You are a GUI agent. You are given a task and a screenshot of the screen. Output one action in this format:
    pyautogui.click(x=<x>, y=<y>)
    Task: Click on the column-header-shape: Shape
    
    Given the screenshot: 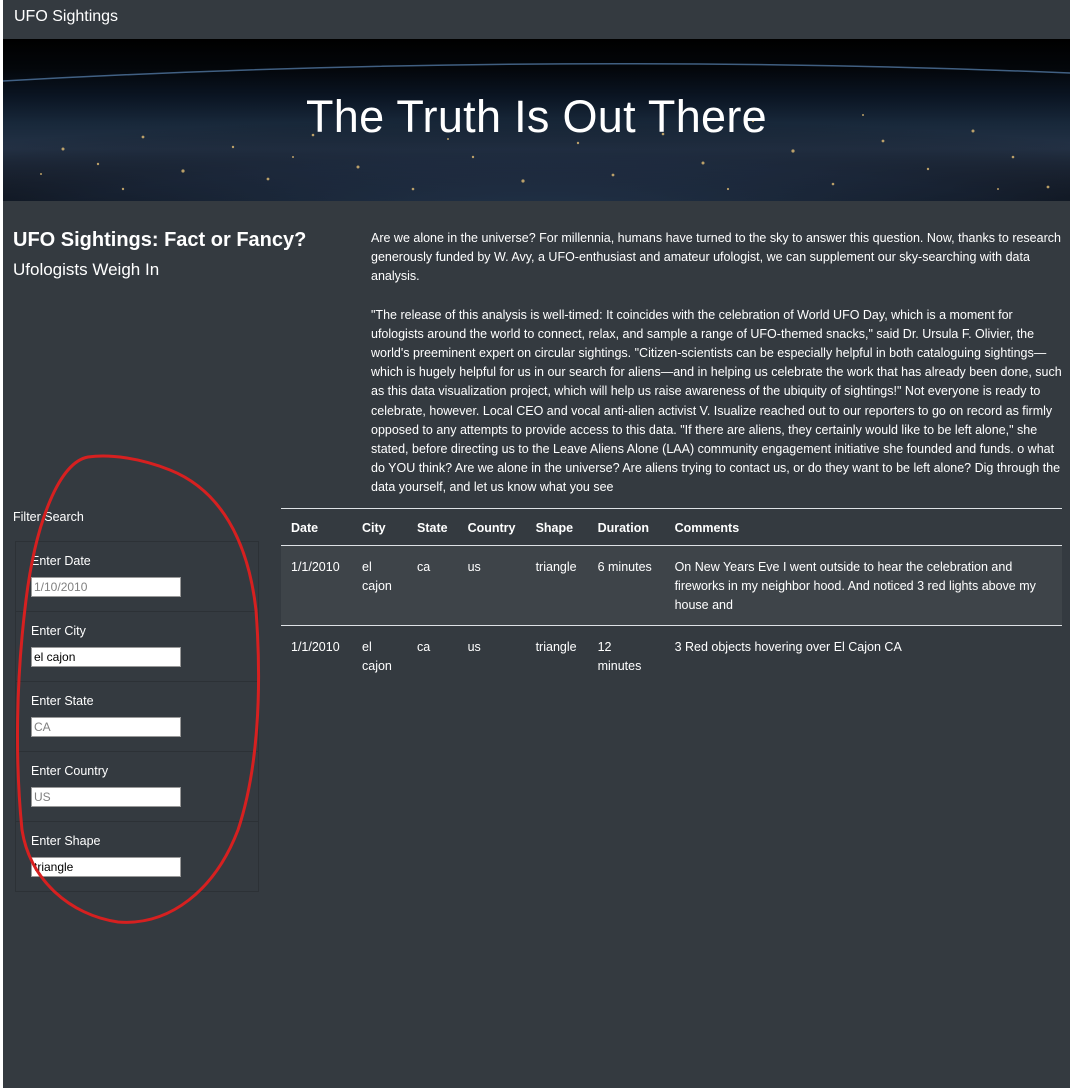 What is the action you would take?
    pyautogui.click(x=556, y=527)
    